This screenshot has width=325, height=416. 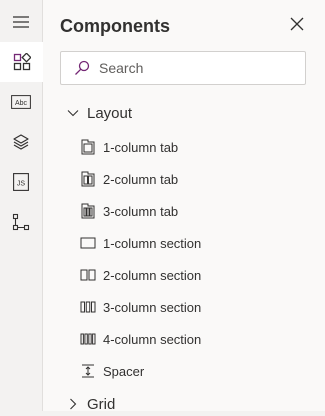 I want to click on component-label: 1-column section, so click(x=152, y=243).